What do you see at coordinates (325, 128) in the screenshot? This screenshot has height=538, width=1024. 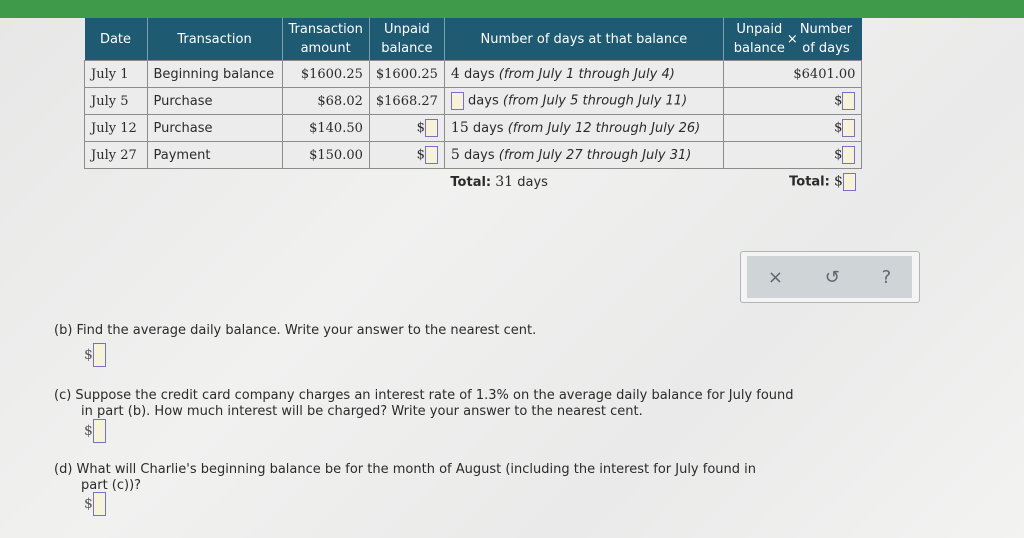 I see `row-amount: $140.50` at bounding box center [325, 128].